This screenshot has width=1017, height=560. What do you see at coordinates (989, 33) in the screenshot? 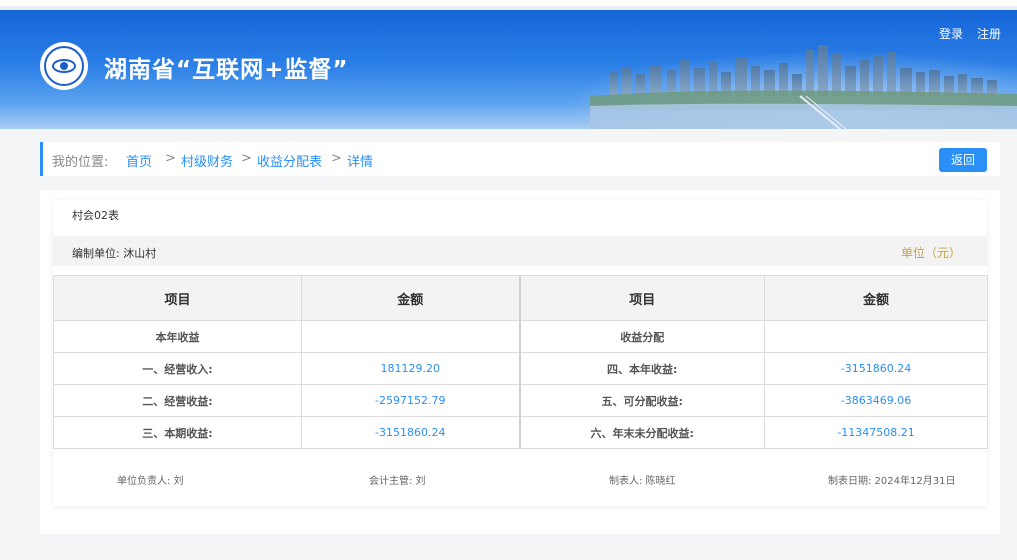
I see `register-link: 注册` at bounding box center [989, 33].